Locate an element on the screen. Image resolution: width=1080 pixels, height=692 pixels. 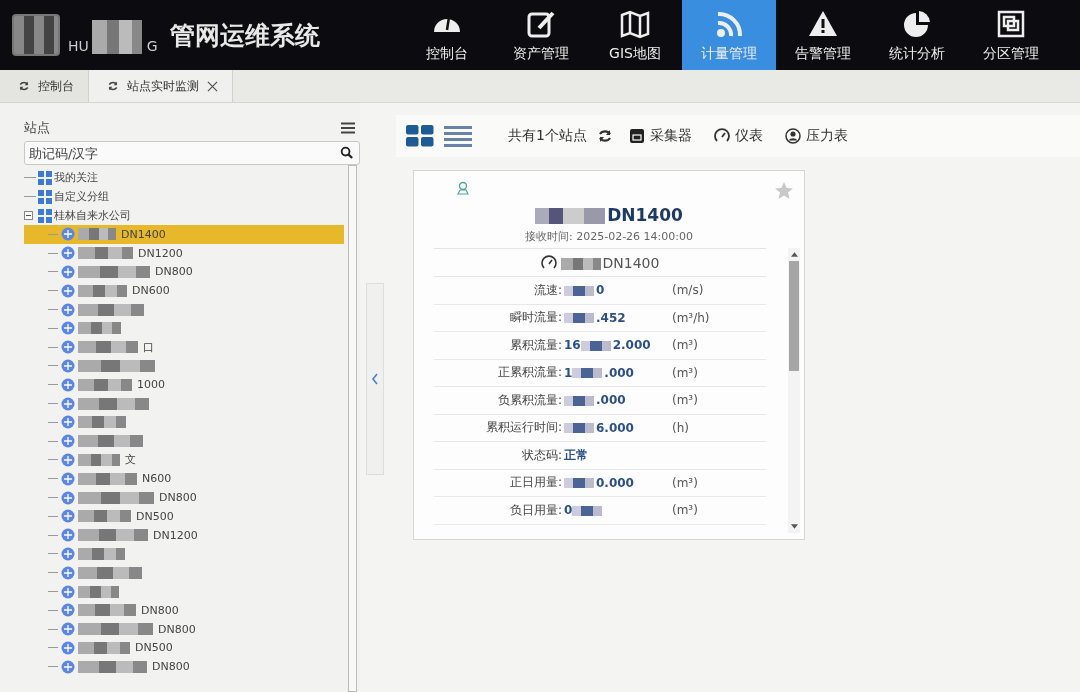
chevron-left-icon is located at coordinates (375, 379).